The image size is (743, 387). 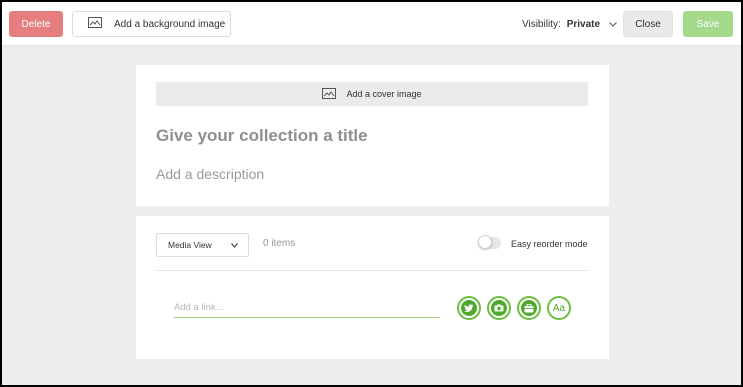 I want to click on add-background-image-button: Add a background image, so click(x=151, y=24).